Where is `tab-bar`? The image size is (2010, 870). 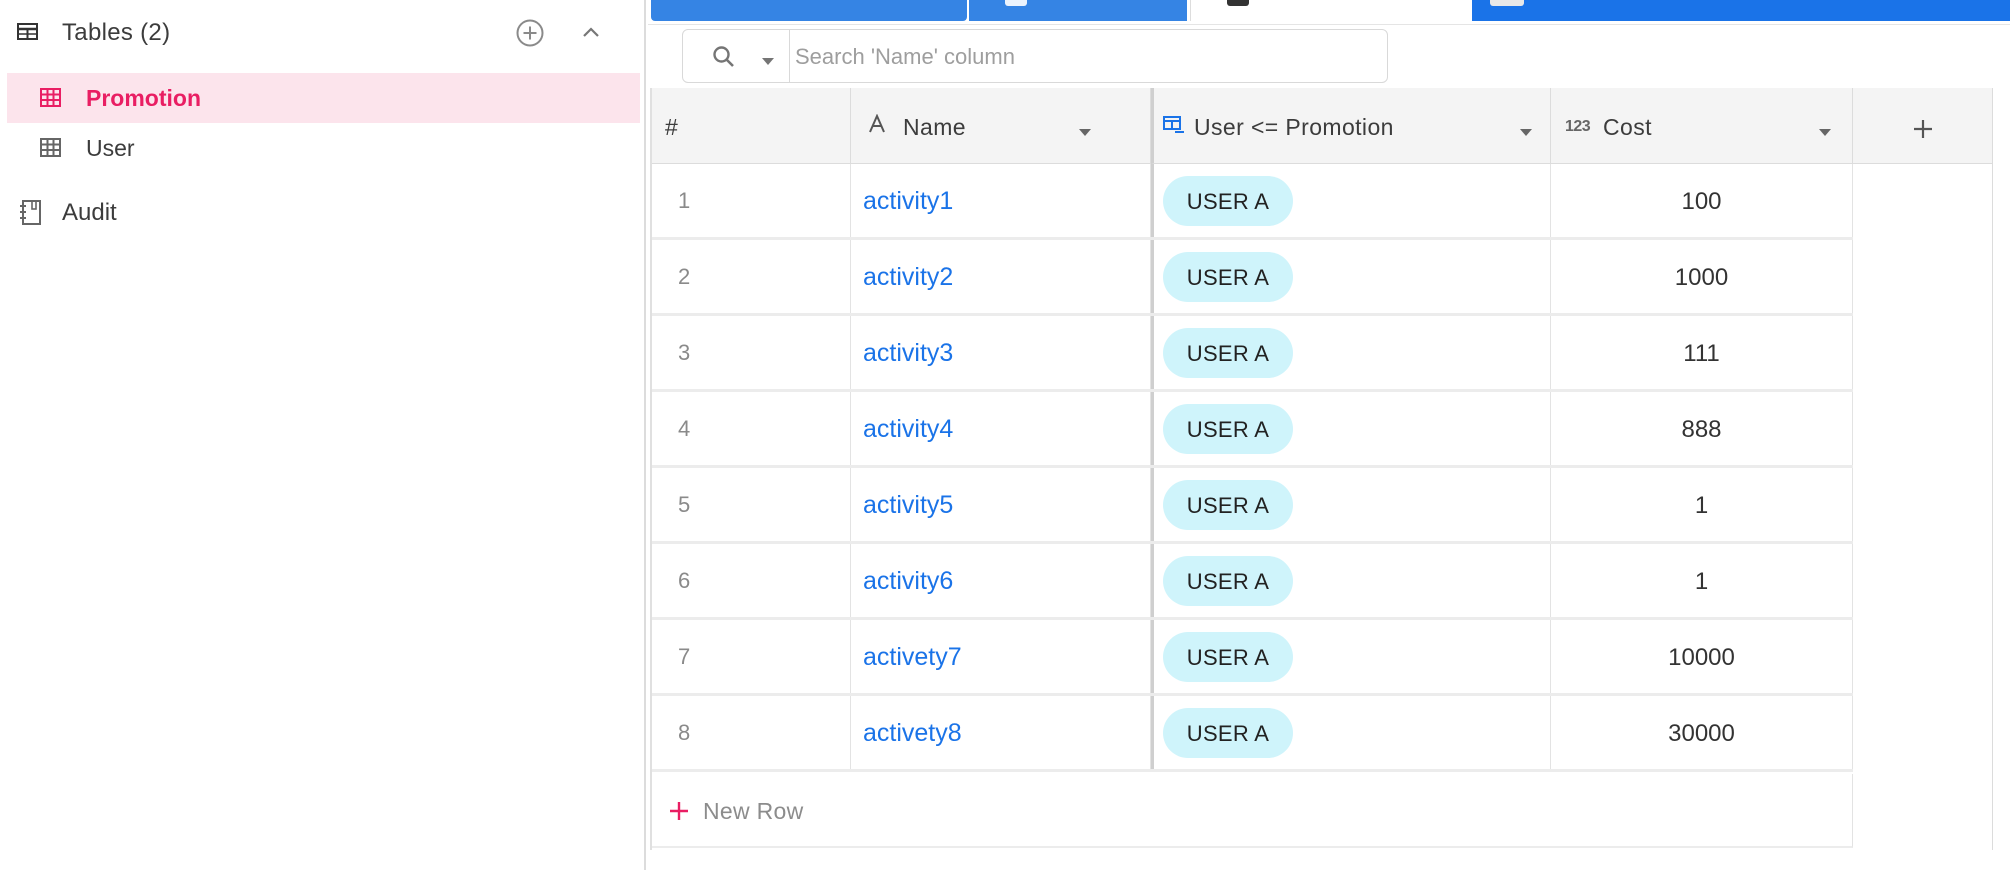
tab-bar is located at coordinates (1329, 12).